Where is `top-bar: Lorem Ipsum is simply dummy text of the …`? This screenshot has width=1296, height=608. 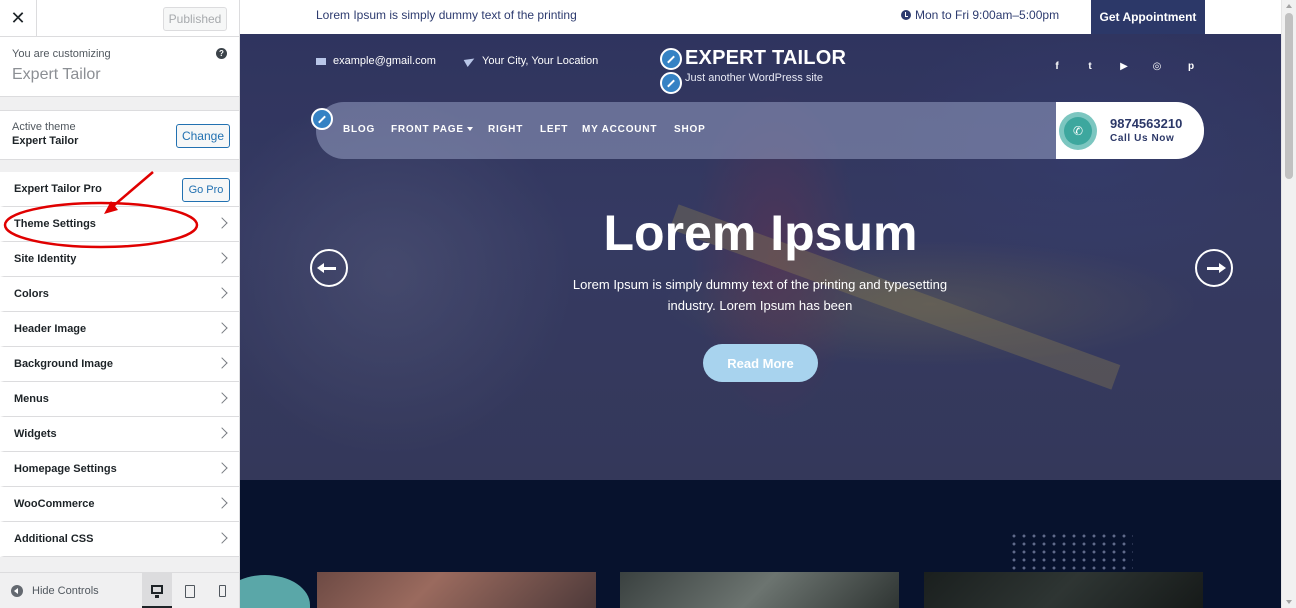 top-bar: Lorem Ipsum is simply dummy text of the … is located at coordinates (760, 17).